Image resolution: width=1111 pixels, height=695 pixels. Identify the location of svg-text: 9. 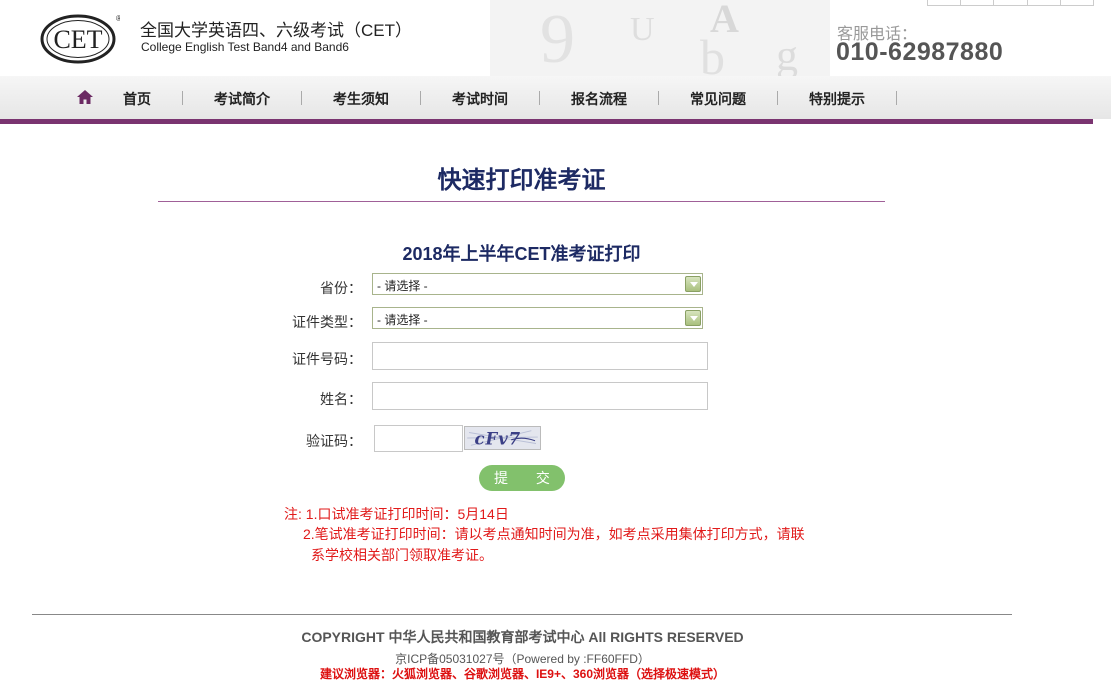
(557, 38).